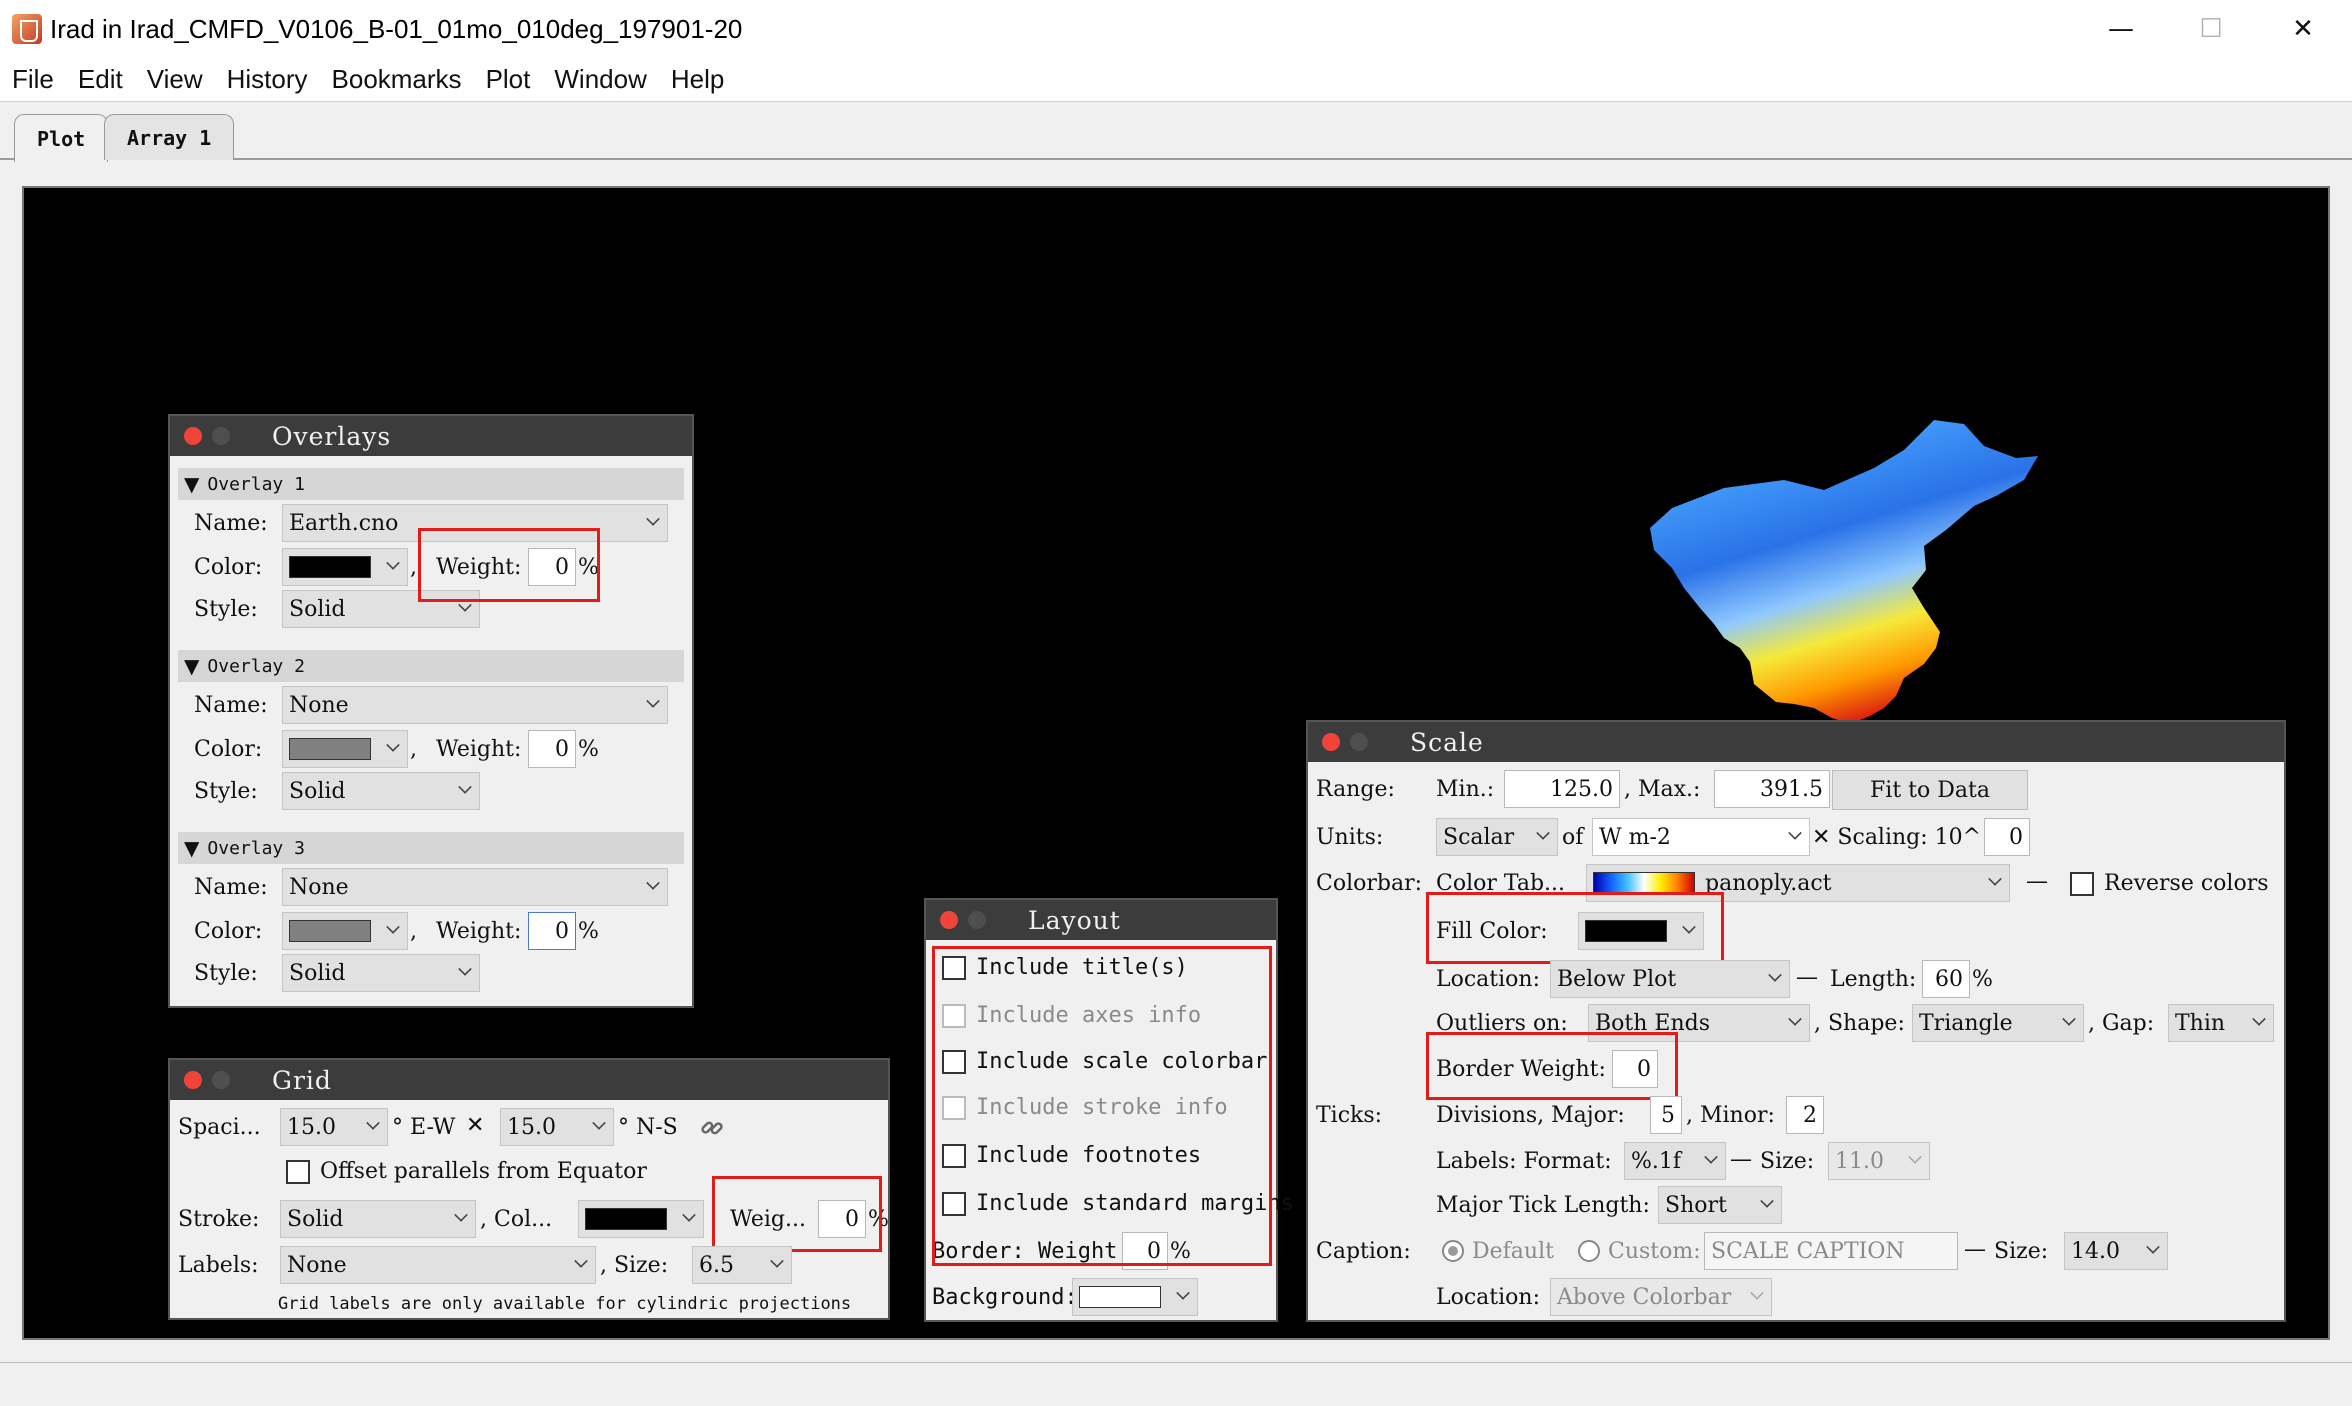 The image size is (2352, 1406). Describe the element at coordinates (298, 1172) in the screenshot. I see `offset-parallels-checkbox` at that location.